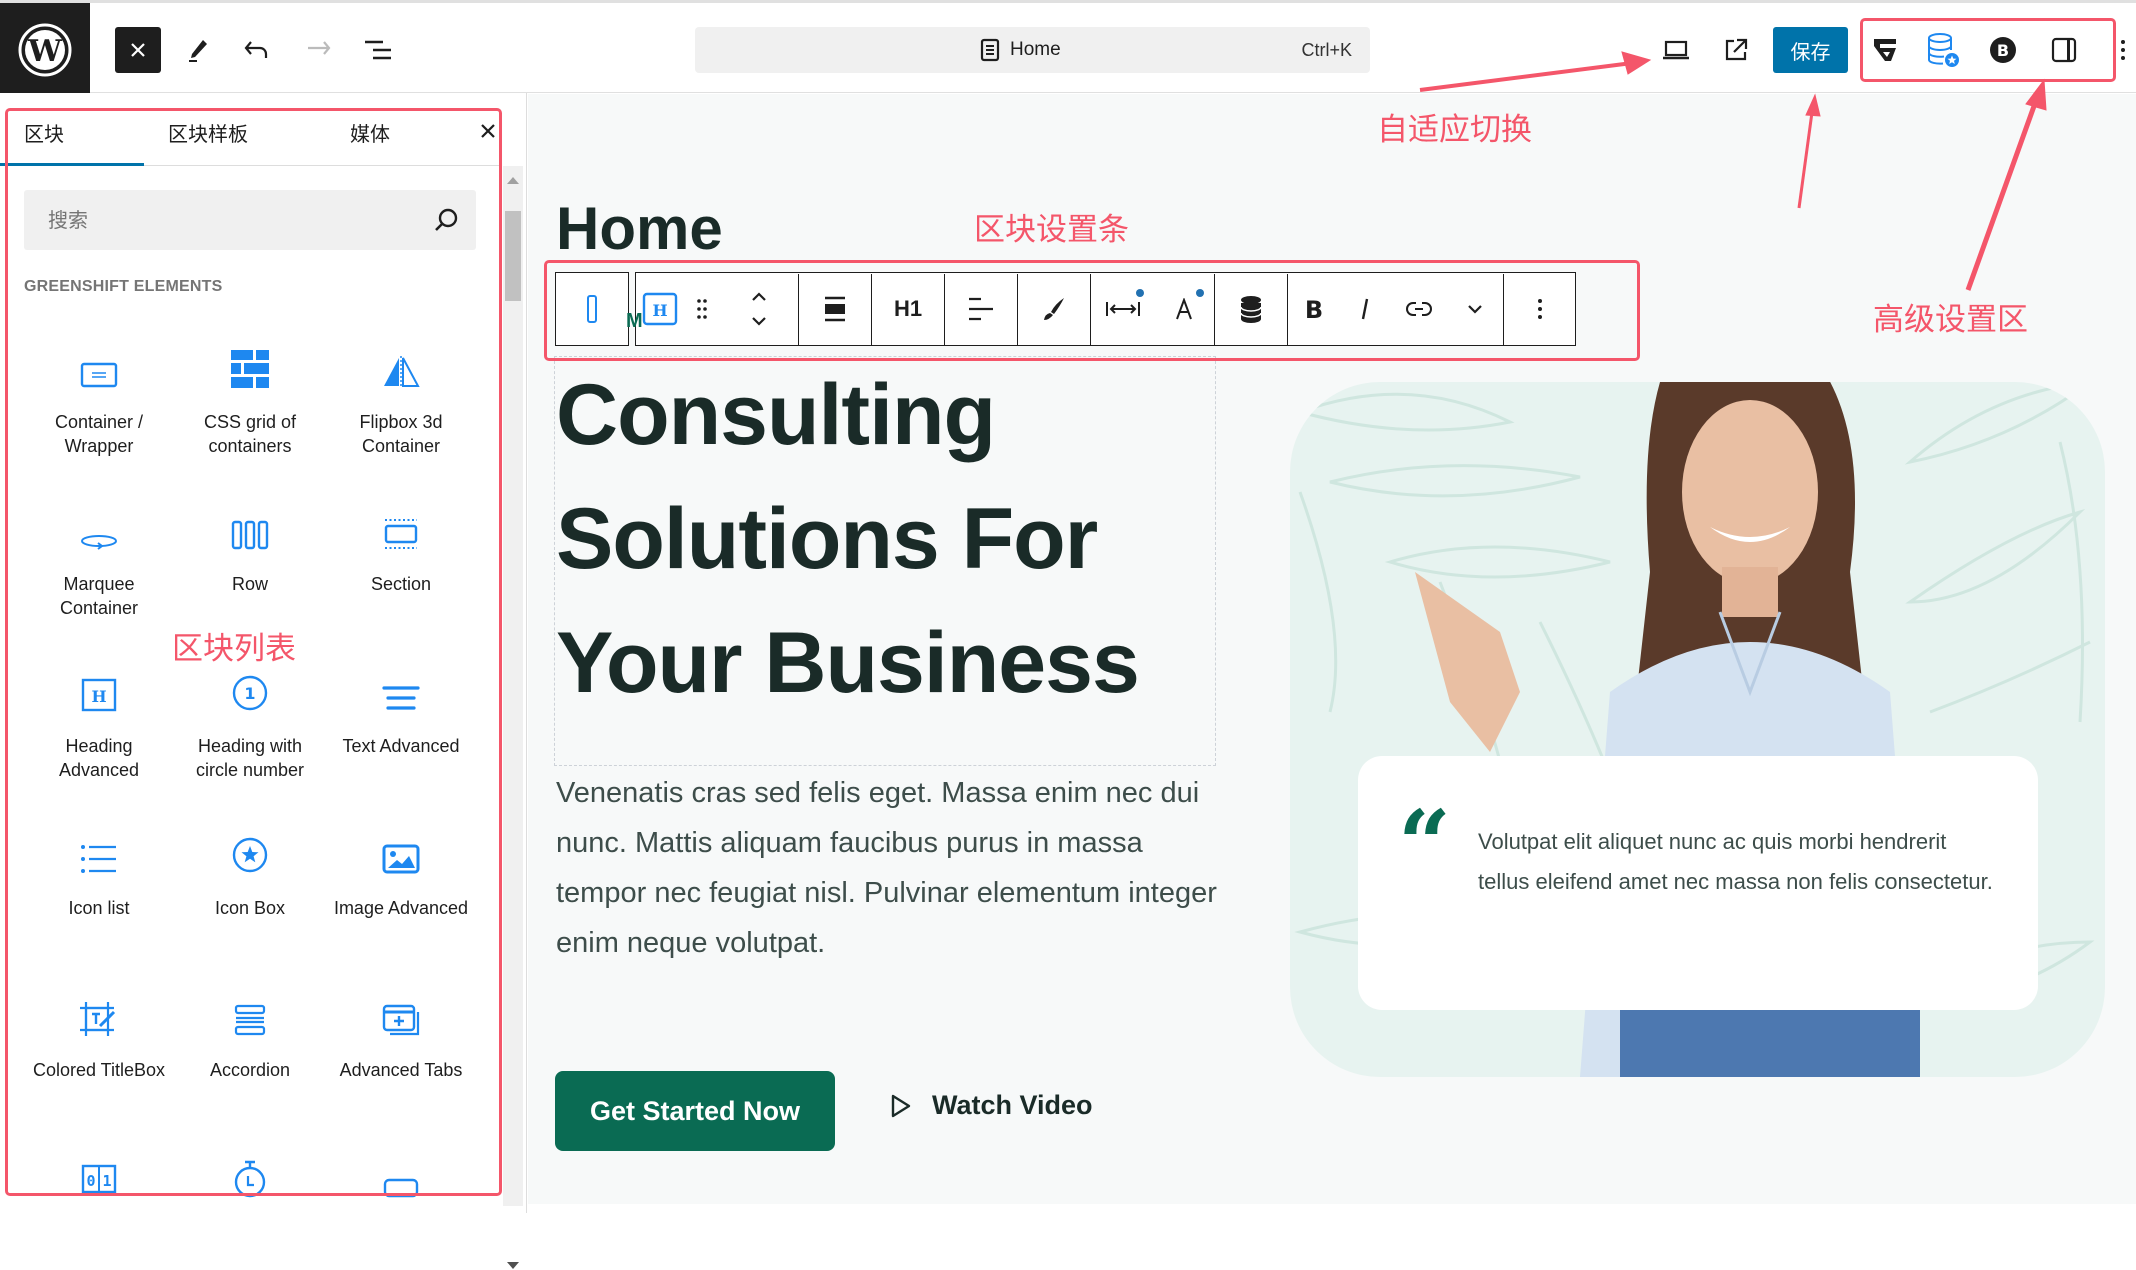  I want to click on desktop-preview-icon, so click(1676, 50).